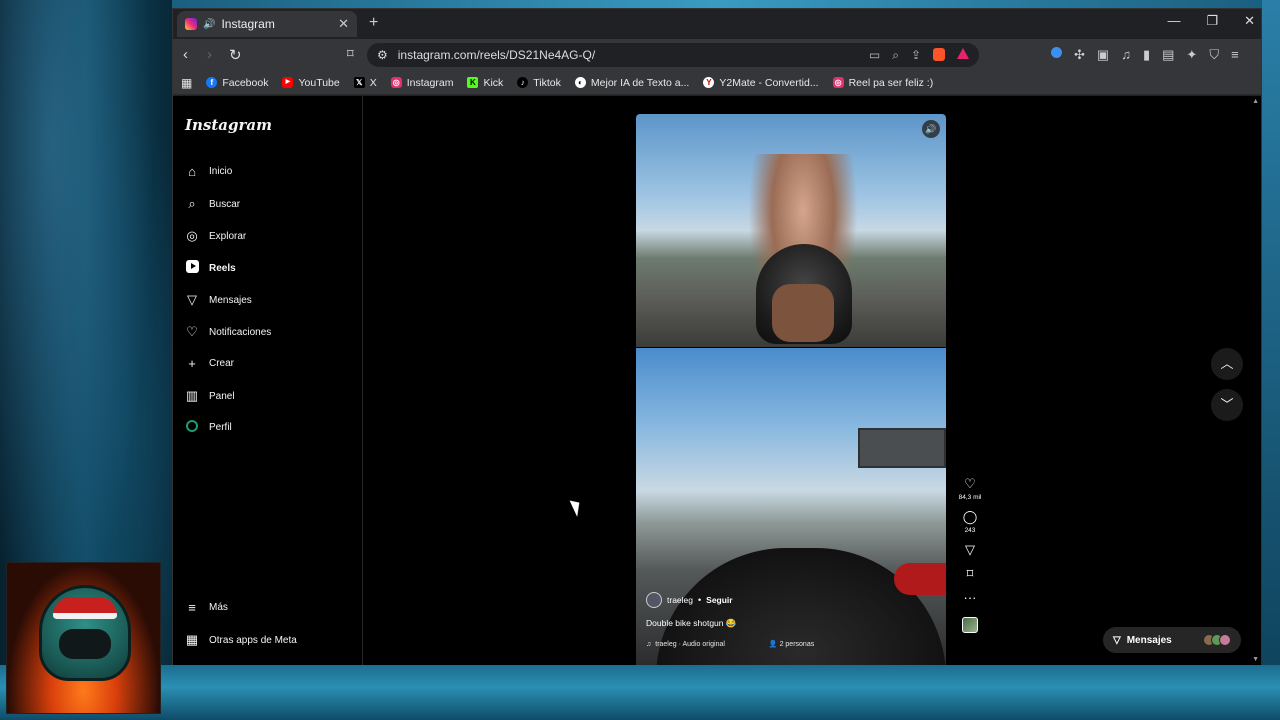 This screenshot has height=720, width=1280. I want to click on sidebar-item-meta-apps: ▦ Otras apps de Meta, so click(241, 640).